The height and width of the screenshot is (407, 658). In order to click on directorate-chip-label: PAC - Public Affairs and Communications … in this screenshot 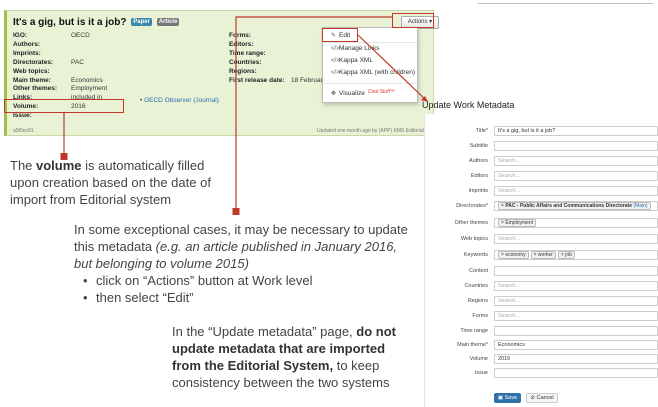, I will do `click(568, 206)`.